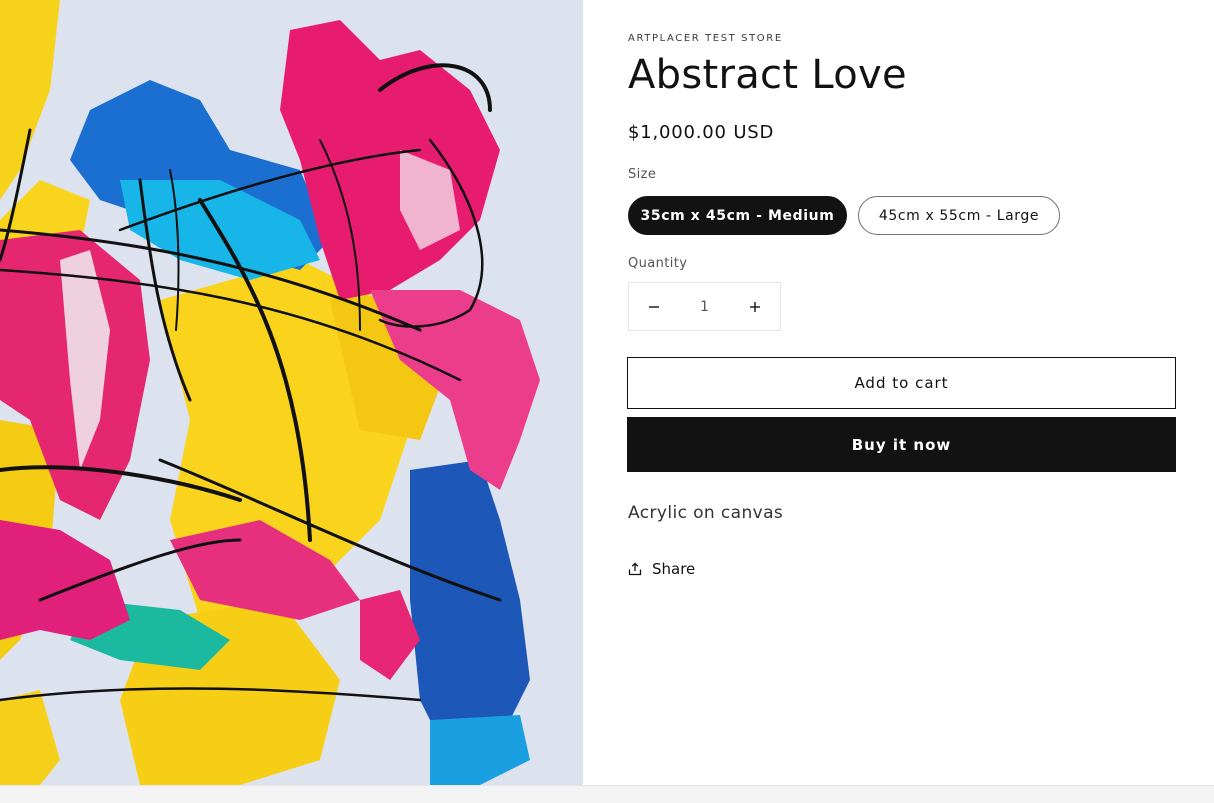 This screenshot has height=803, width=1214. I want to click on share-button: Share, so click(661, 569).